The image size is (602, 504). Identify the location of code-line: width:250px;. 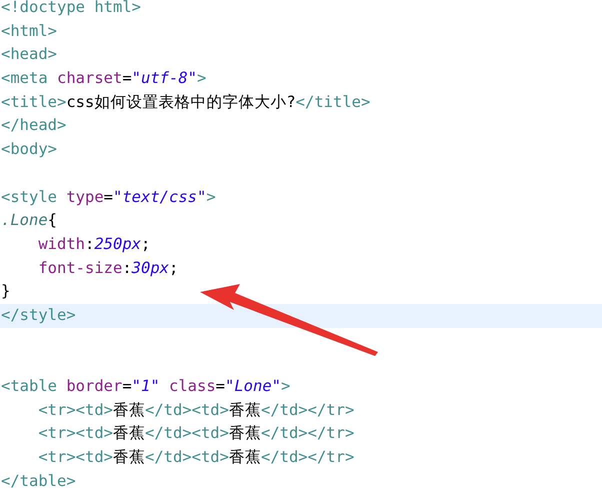
(94, 244).